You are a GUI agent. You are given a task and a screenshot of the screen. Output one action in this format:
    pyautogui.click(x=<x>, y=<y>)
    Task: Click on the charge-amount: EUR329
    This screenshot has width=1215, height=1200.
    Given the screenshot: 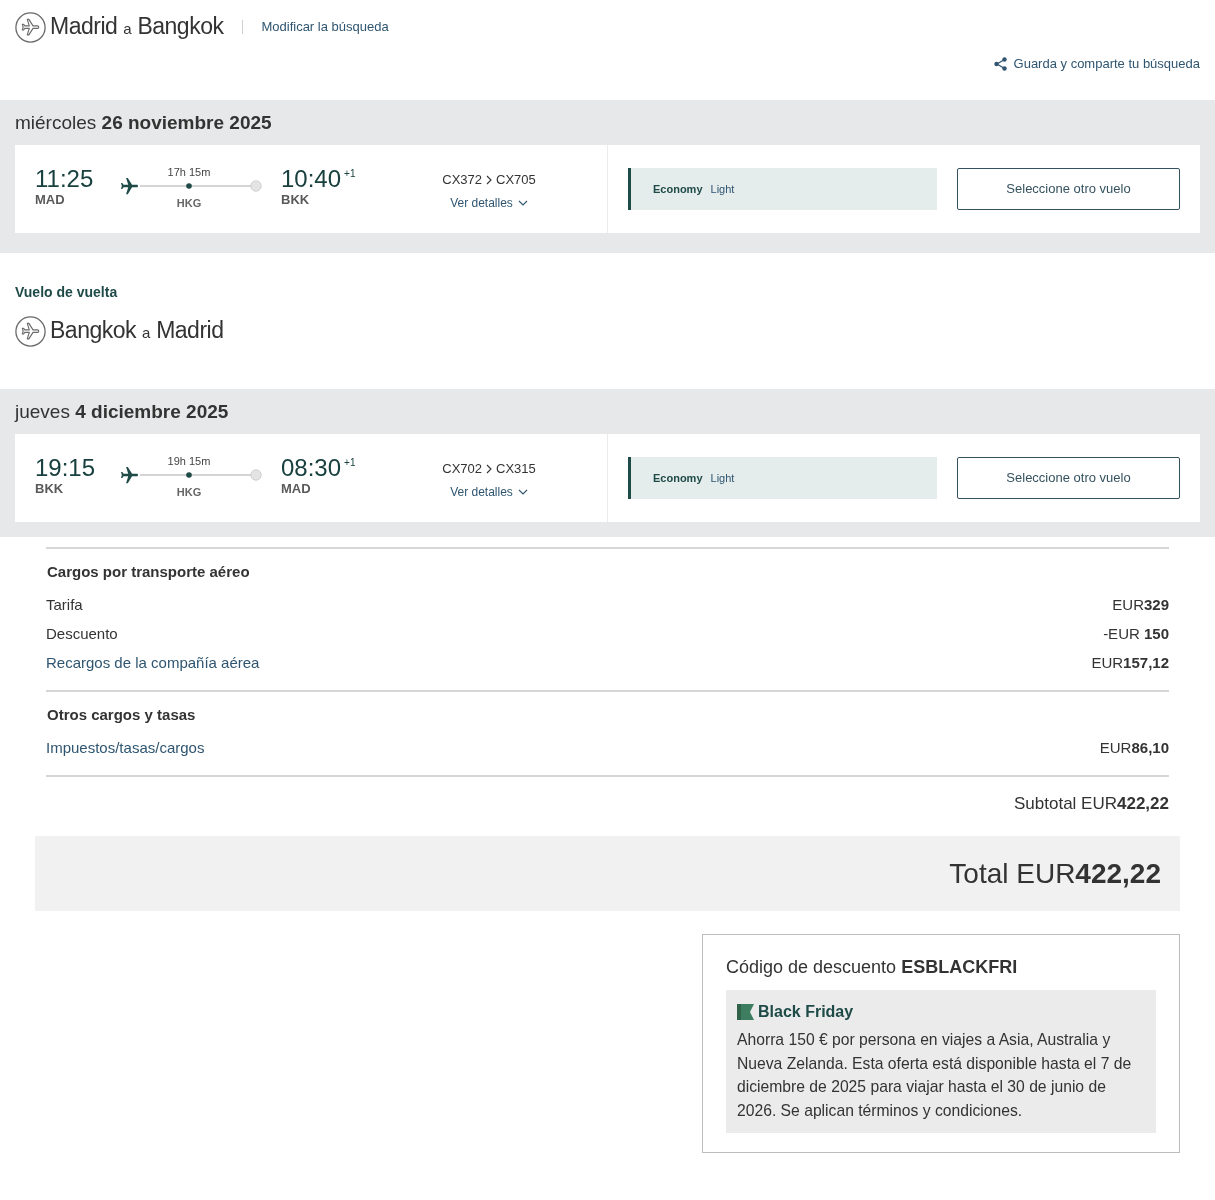 What is the action you would take?
    pyautogui.click(x=1140, y=605)
    